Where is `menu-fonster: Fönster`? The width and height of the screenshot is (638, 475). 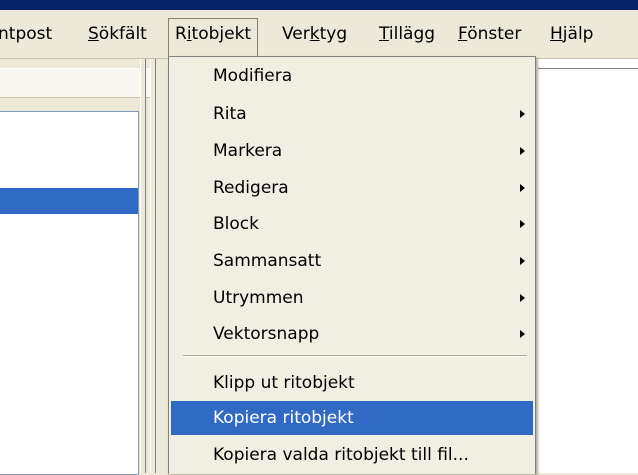 menu-fonster: Fönster is located at coordinates (489, 34).